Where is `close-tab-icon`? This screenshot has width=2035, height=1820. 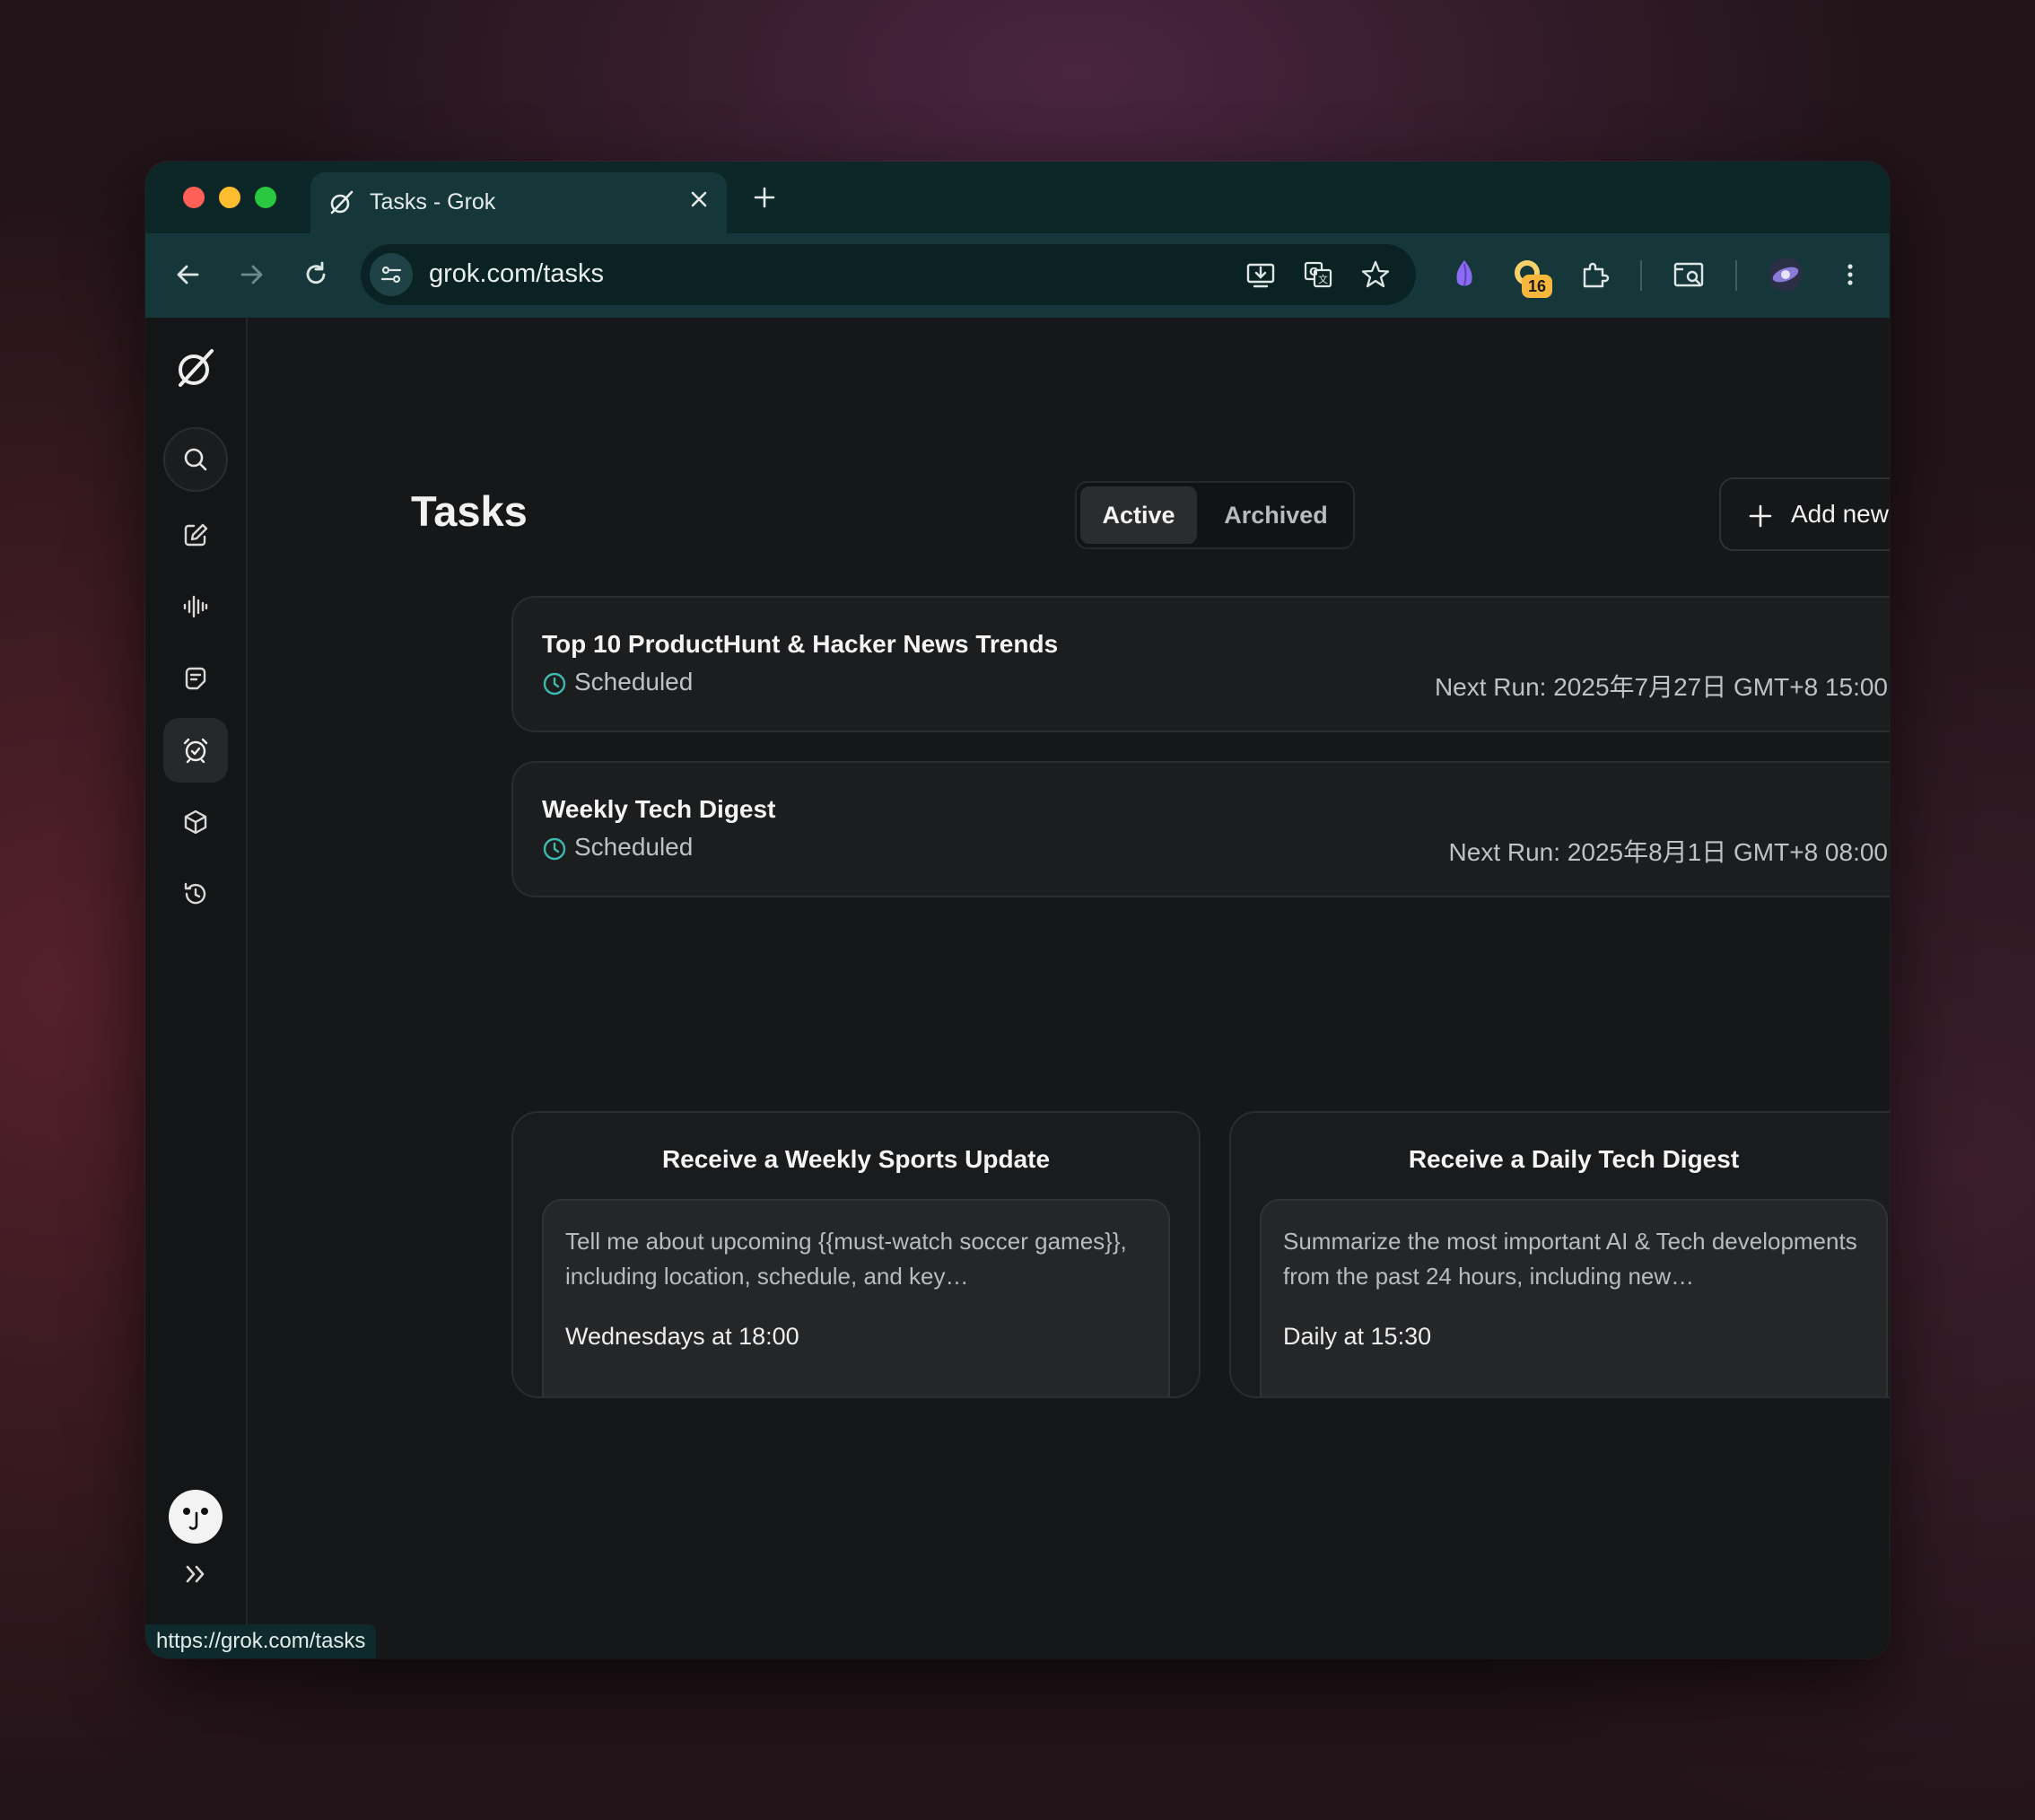 close-tab-icon is located at coordinates (699, 200).